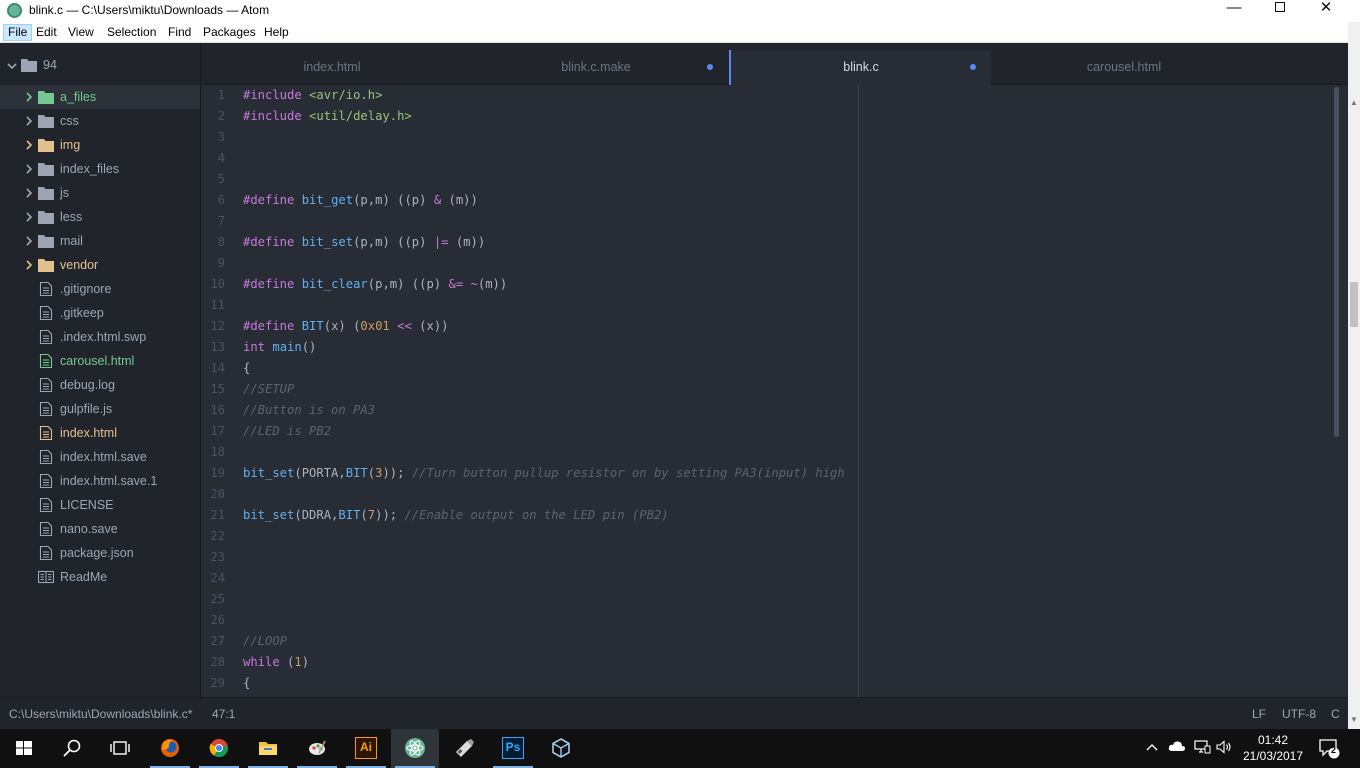  What do you see at coordinates (213, 620) in the screenshot?
I see `line-number: 26` at bounding box center [213, 620].